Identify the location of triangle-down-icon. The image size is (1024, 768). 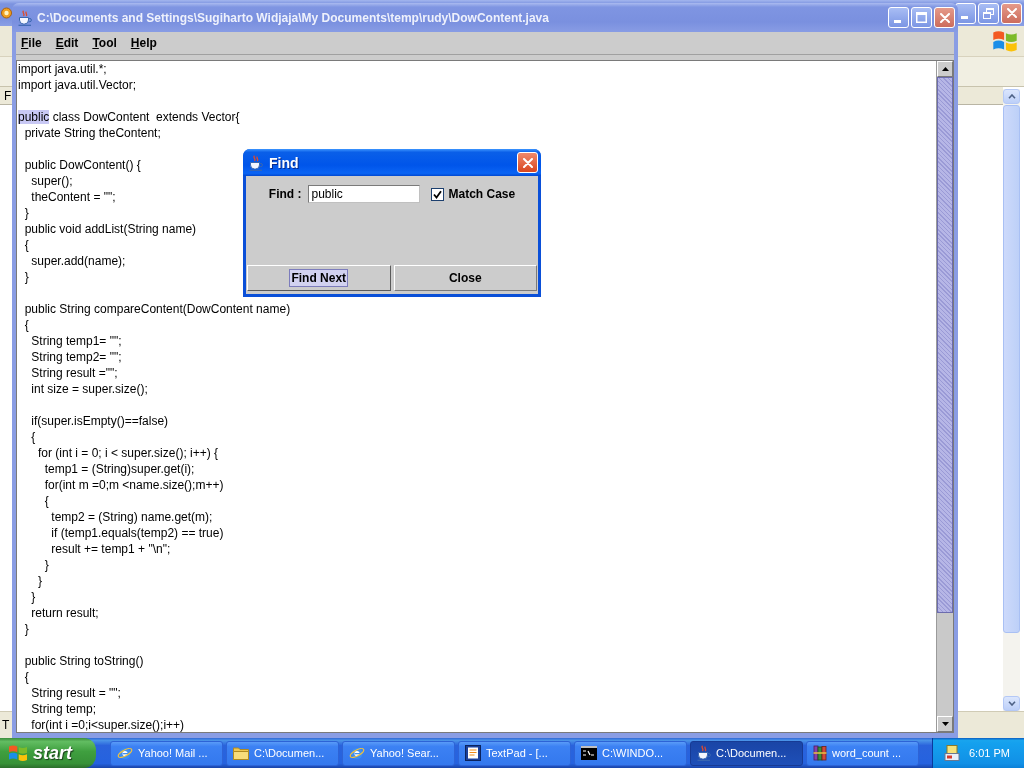
(945, 724).